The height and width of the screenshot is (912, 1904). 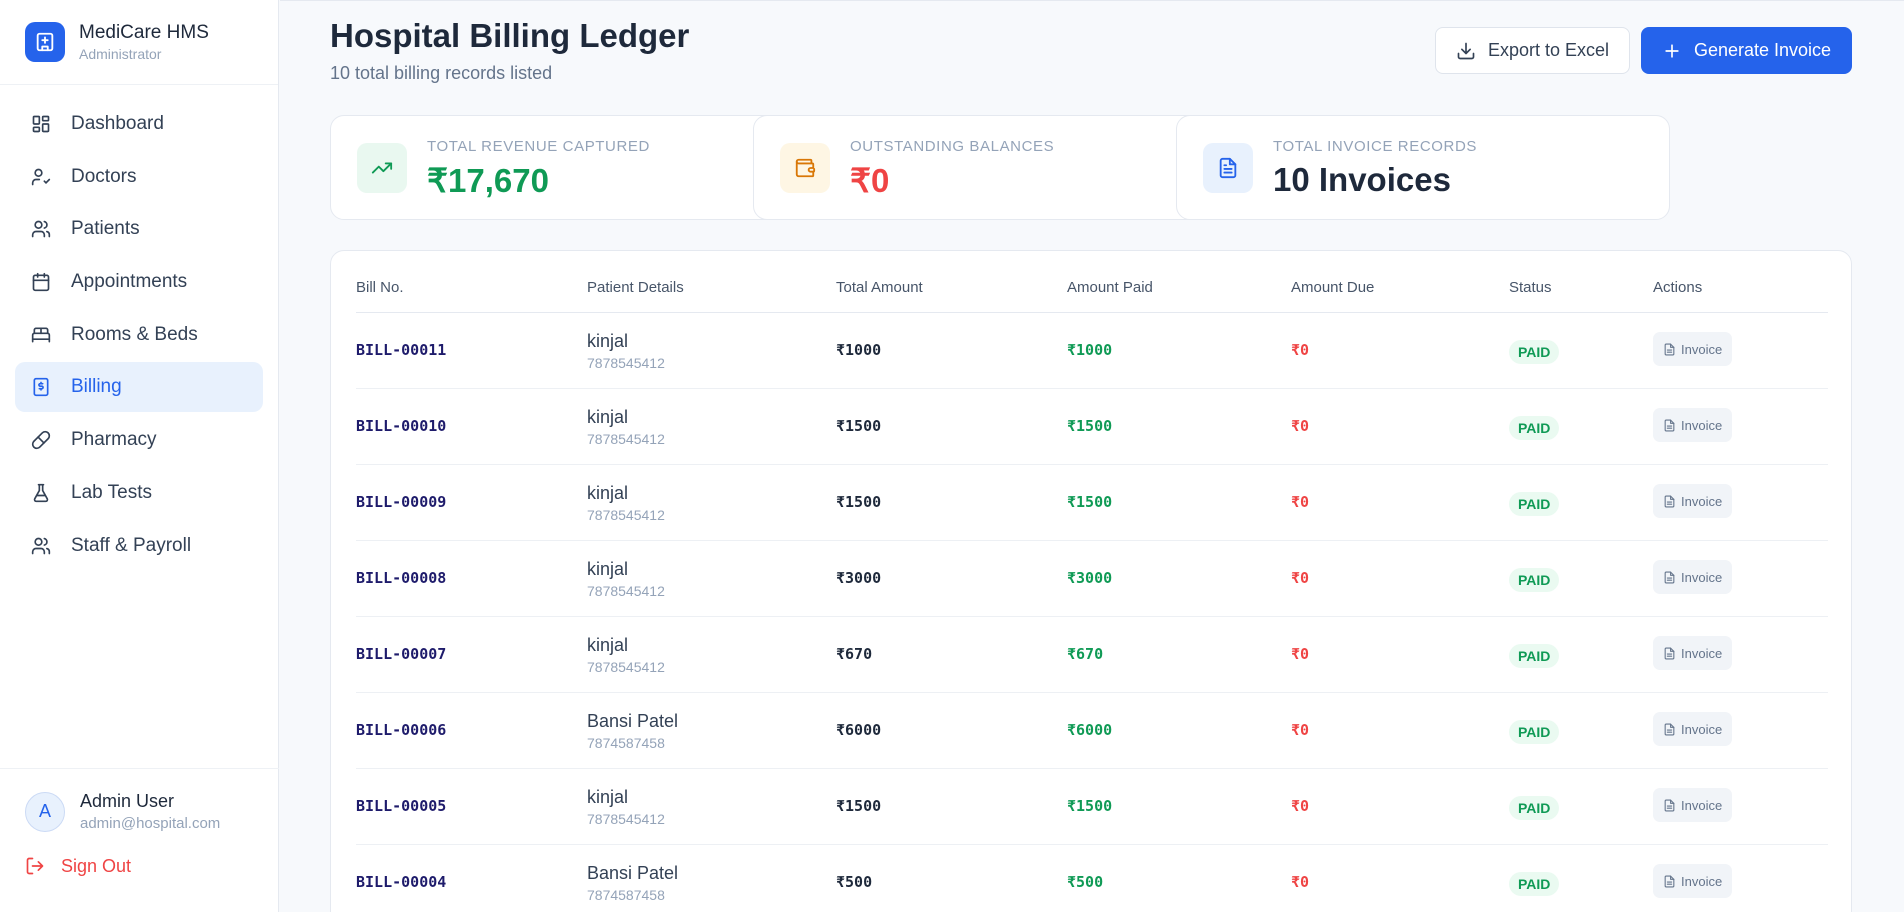 I want to click on stat-value: 10 Invoices, so click(x=1362, y=179).